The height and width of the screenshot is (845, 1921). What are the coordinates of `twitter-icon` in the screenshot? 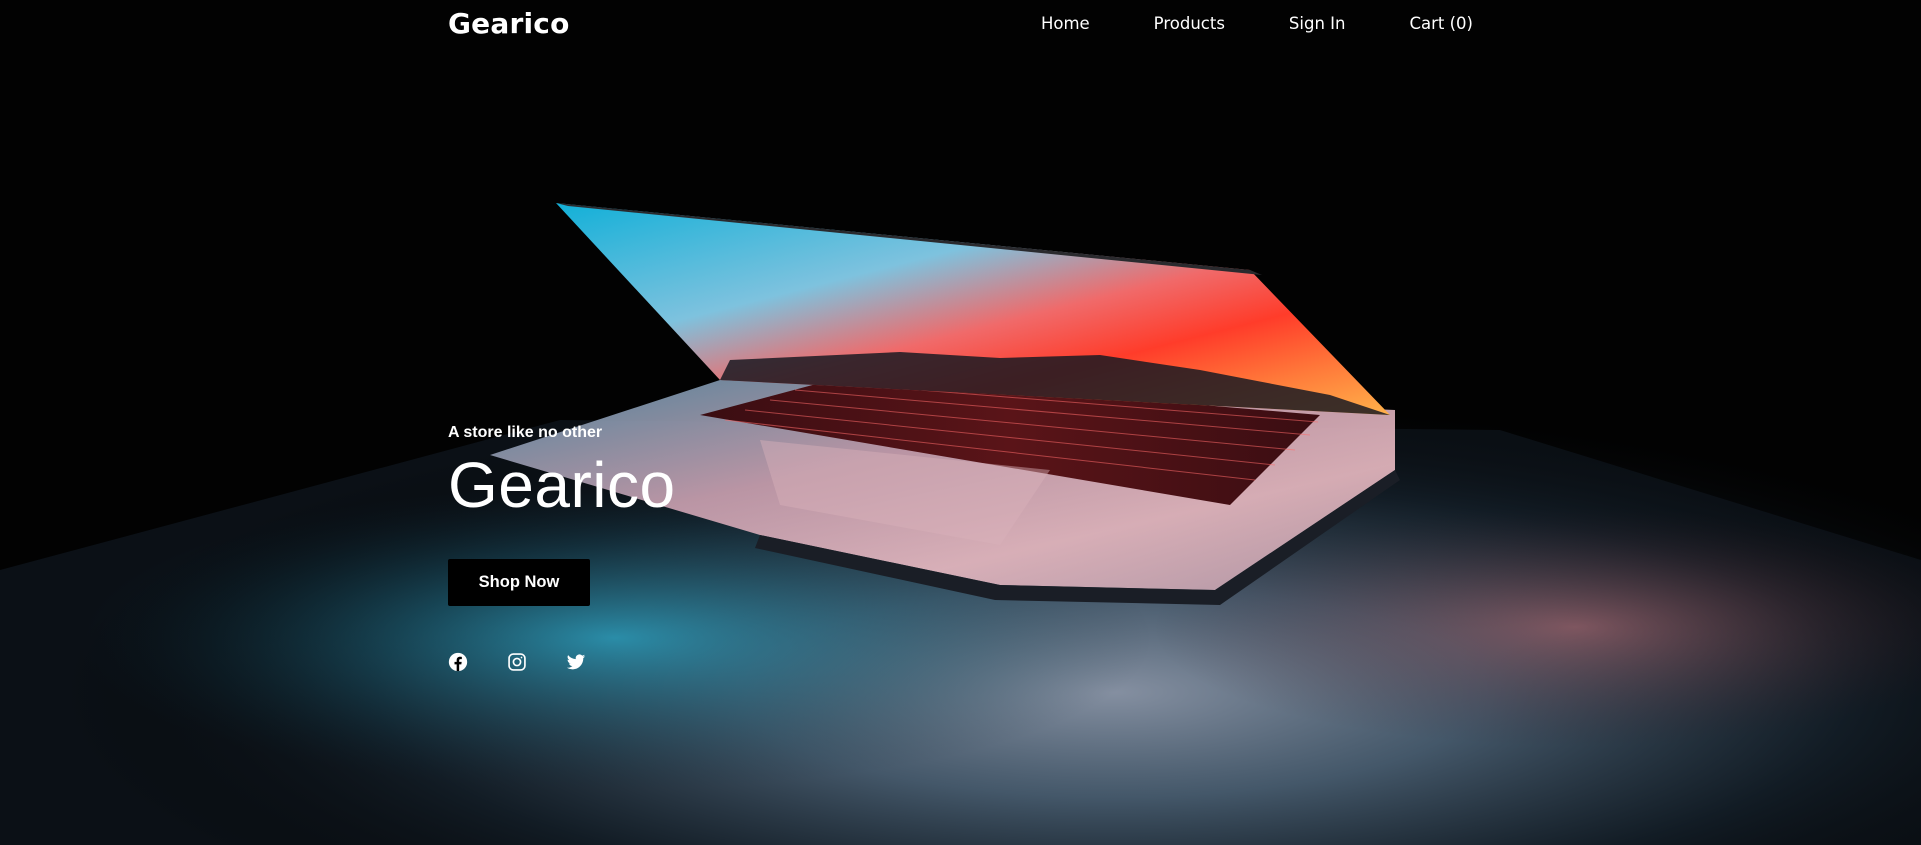 It's located at (576, 662).